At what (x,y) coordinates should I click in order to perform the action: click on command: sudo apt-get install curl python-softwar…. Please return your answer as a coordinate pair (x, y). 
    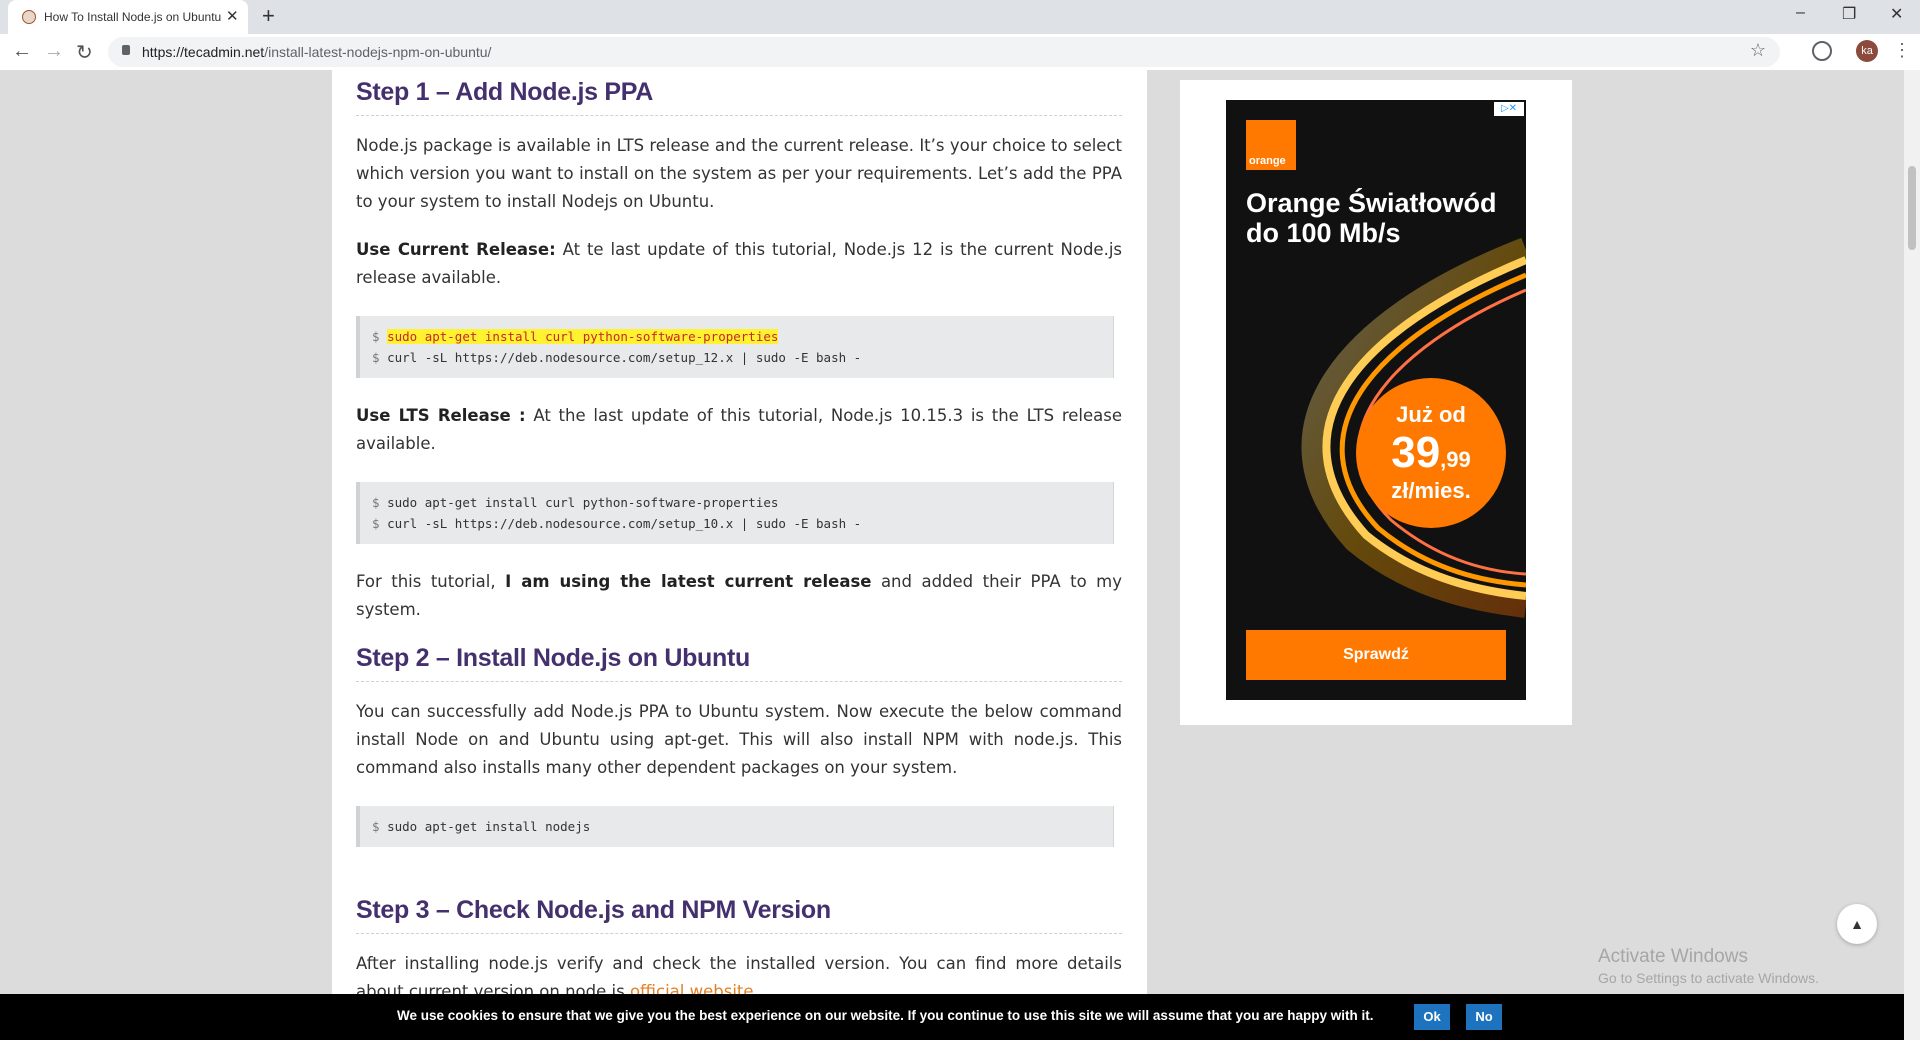
    Looking at the image, I should click on (583, 502).